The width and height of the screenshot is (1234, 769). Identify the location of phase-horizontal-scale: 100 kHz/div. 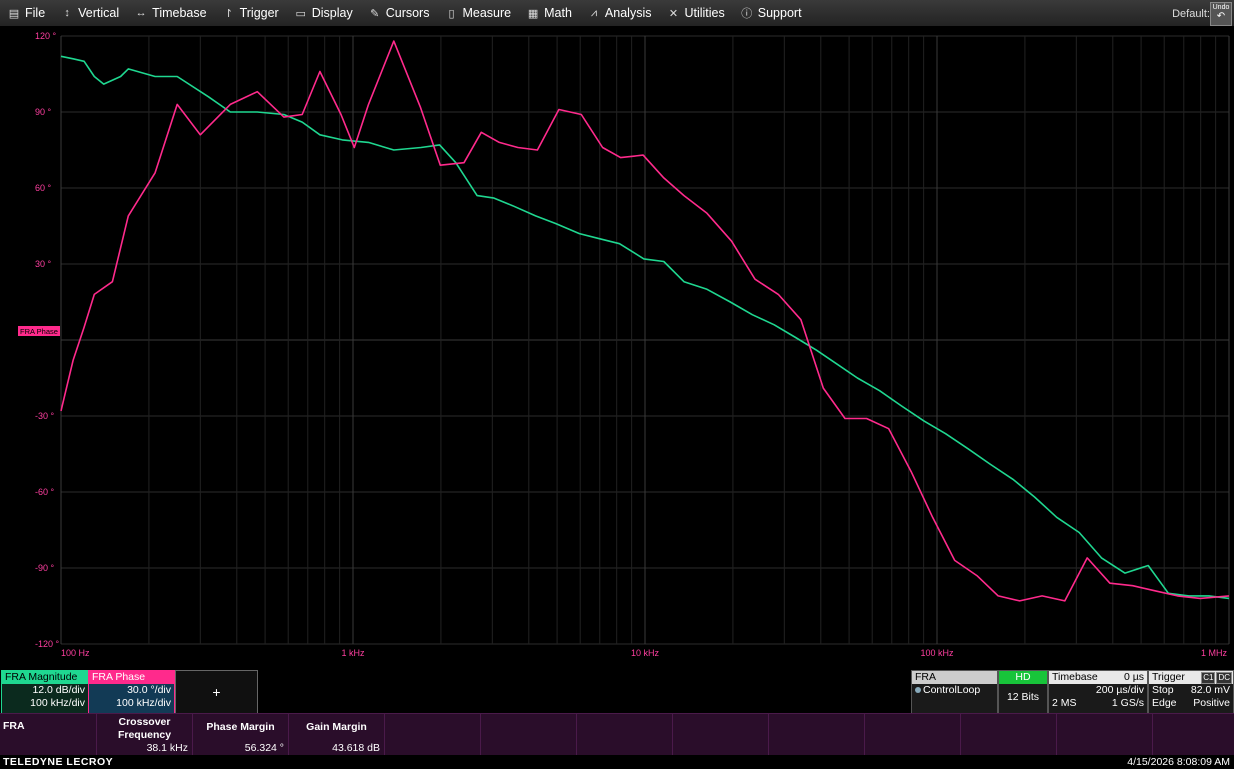
(143, 703).